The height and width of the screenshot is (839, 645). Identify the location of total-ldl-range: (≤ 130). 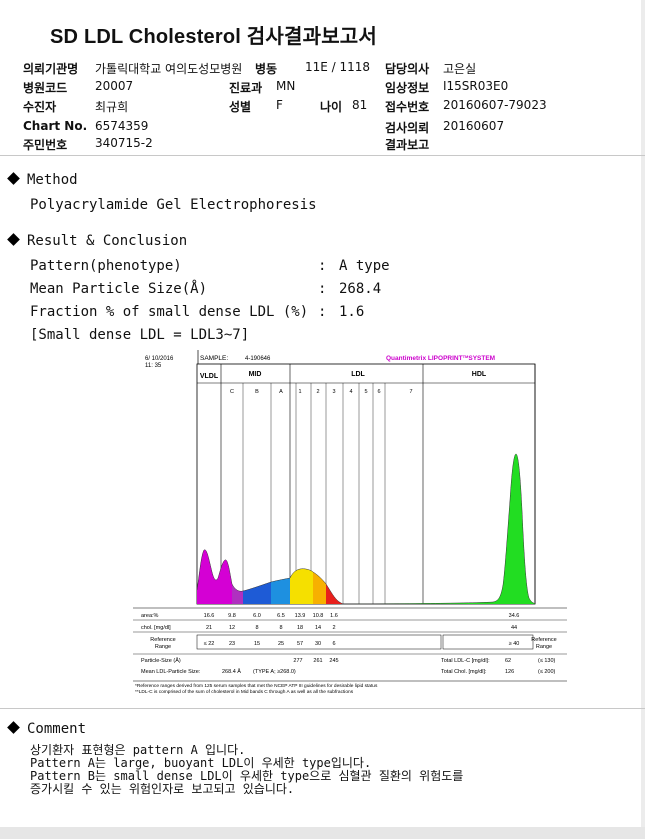
(547, 661).